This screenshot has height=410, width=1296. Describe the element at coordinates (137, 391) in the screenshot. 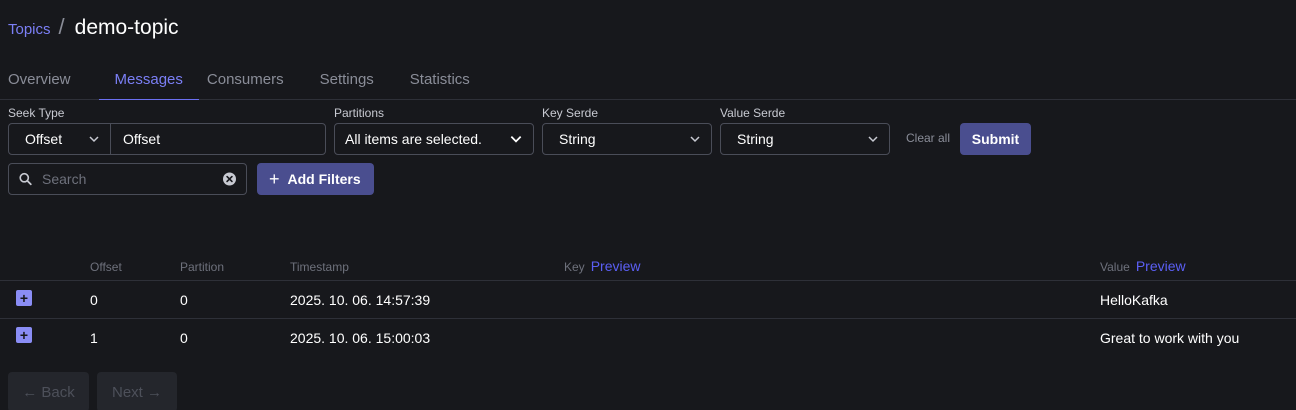

I see `next-button: Next →` at that location.